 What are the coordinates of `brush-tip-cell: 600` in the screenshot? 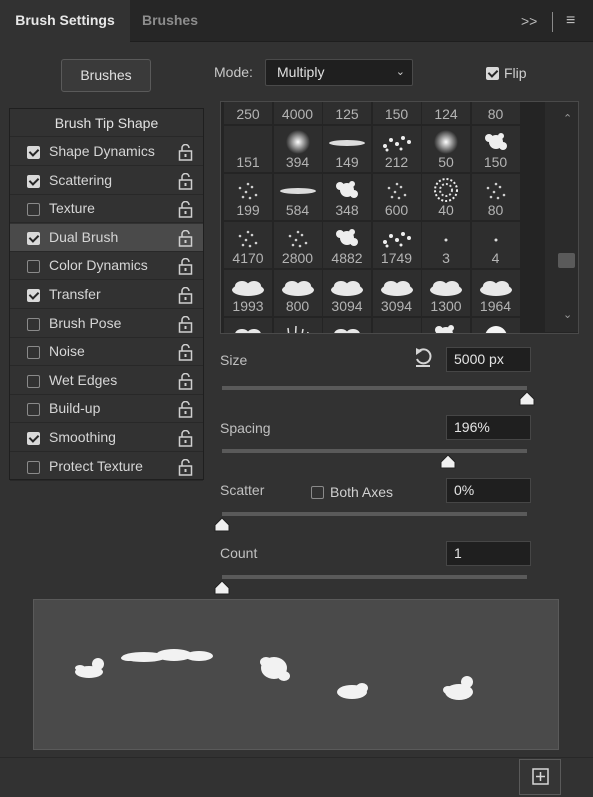 It's located at (396, 197).